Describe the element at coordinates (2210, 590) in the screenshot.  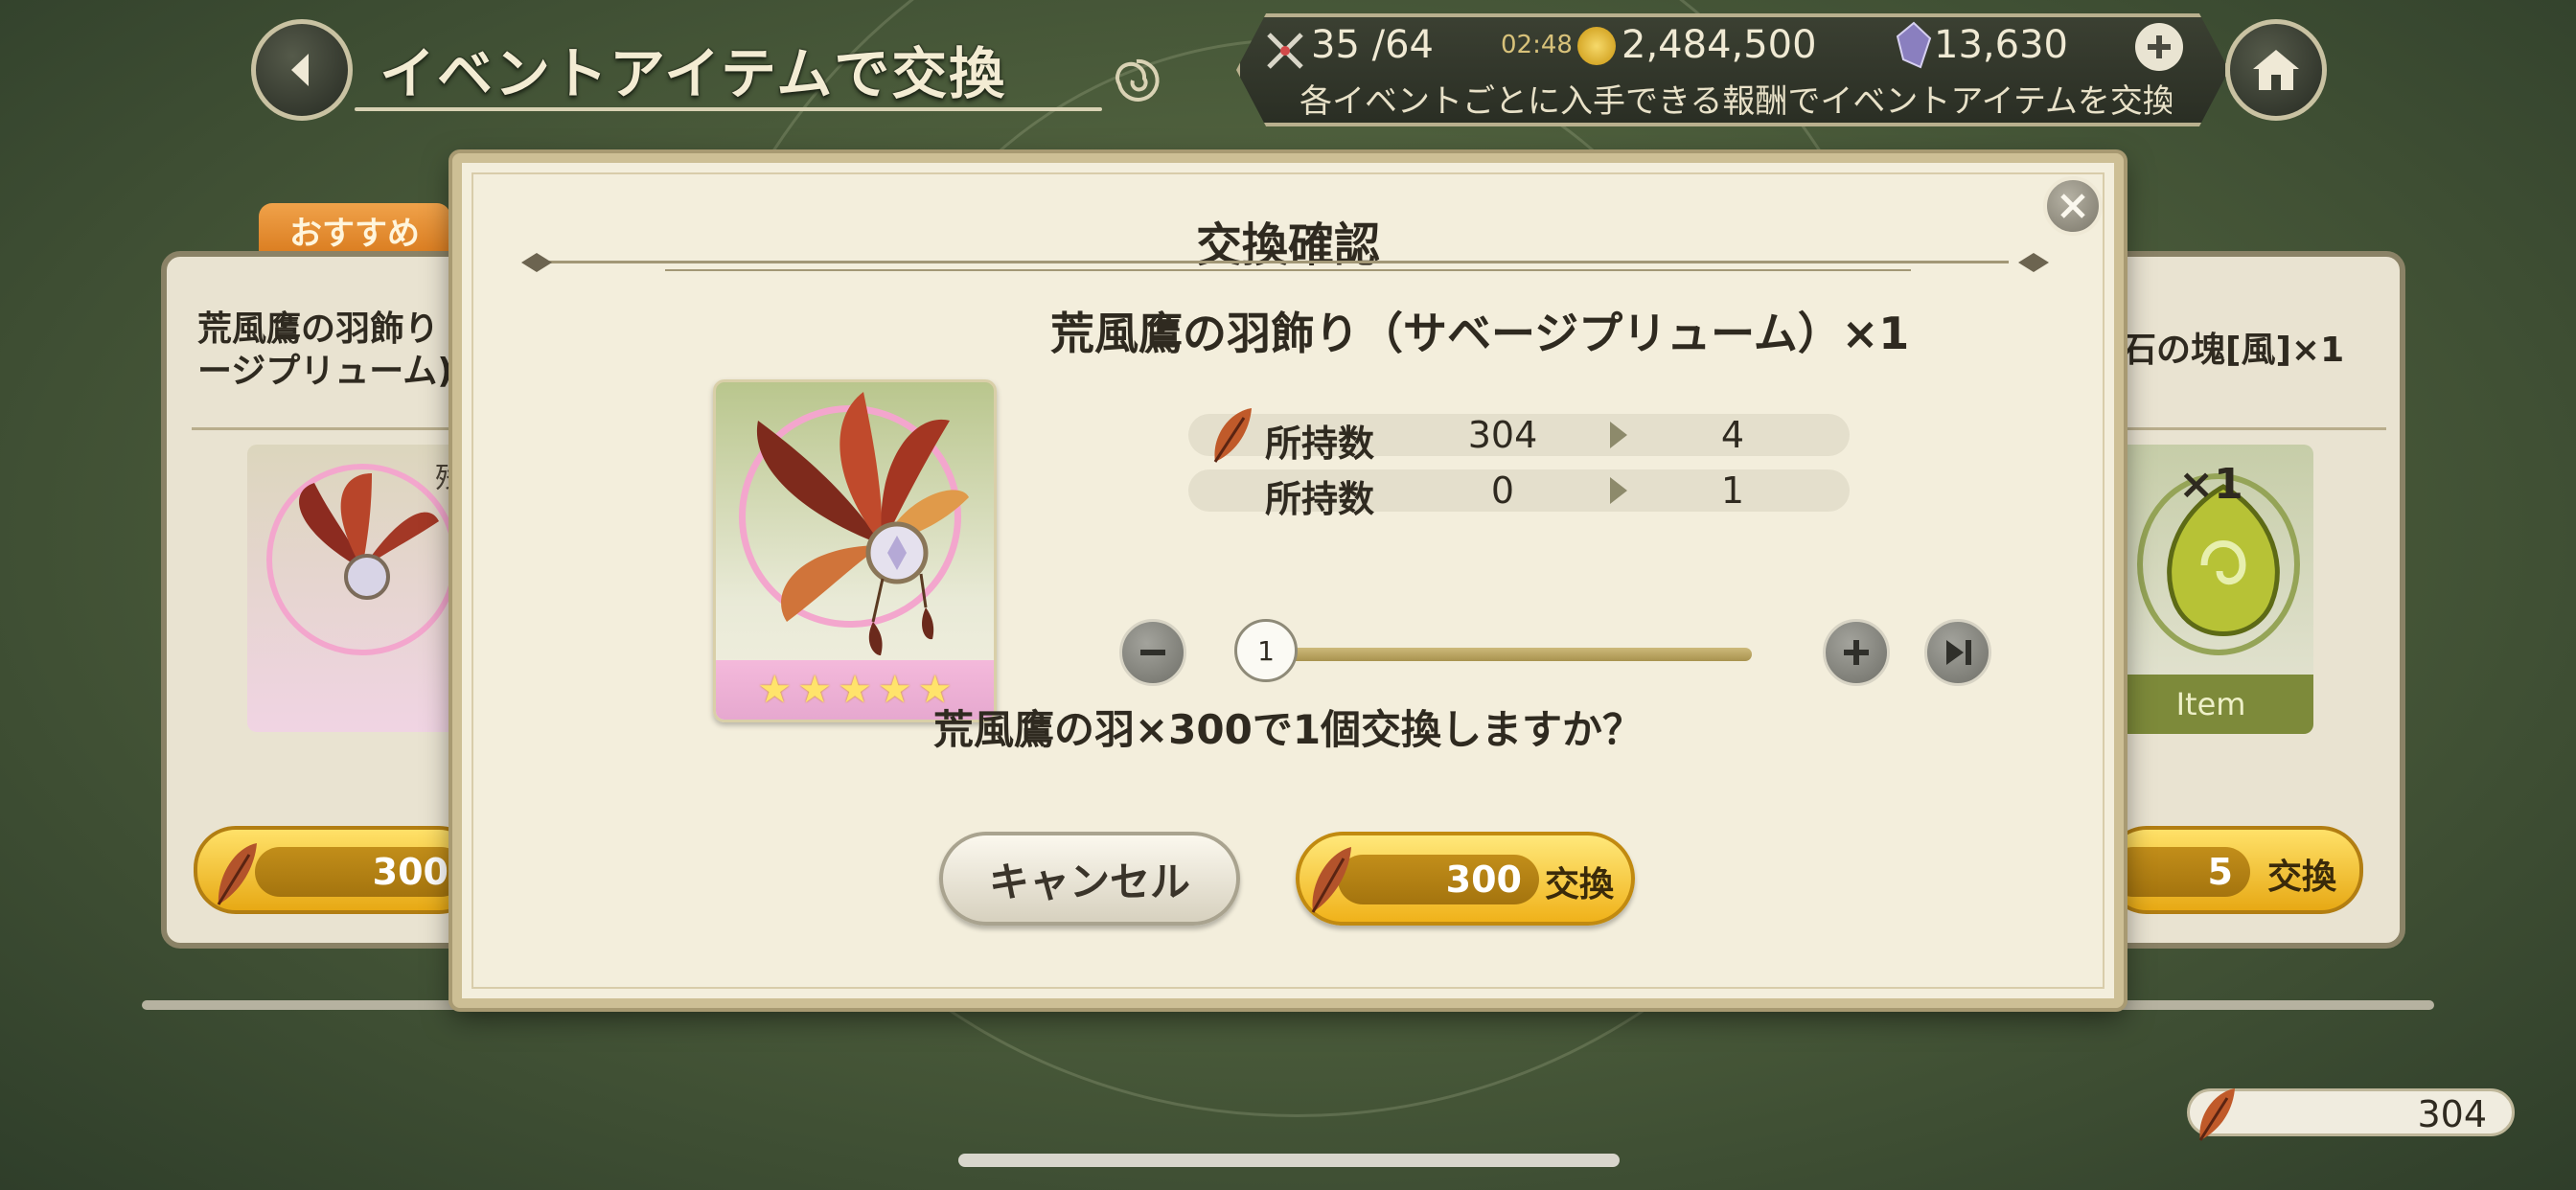
I see `right-card-item-image: ×1 Item` at that location.